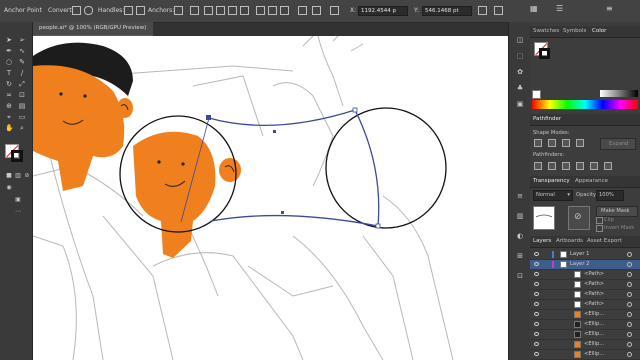 This screenshot has height=360, width=640. Describe the element at coordinates (536, 94) in the screenshot. I see `none-color-swatch` at that location.